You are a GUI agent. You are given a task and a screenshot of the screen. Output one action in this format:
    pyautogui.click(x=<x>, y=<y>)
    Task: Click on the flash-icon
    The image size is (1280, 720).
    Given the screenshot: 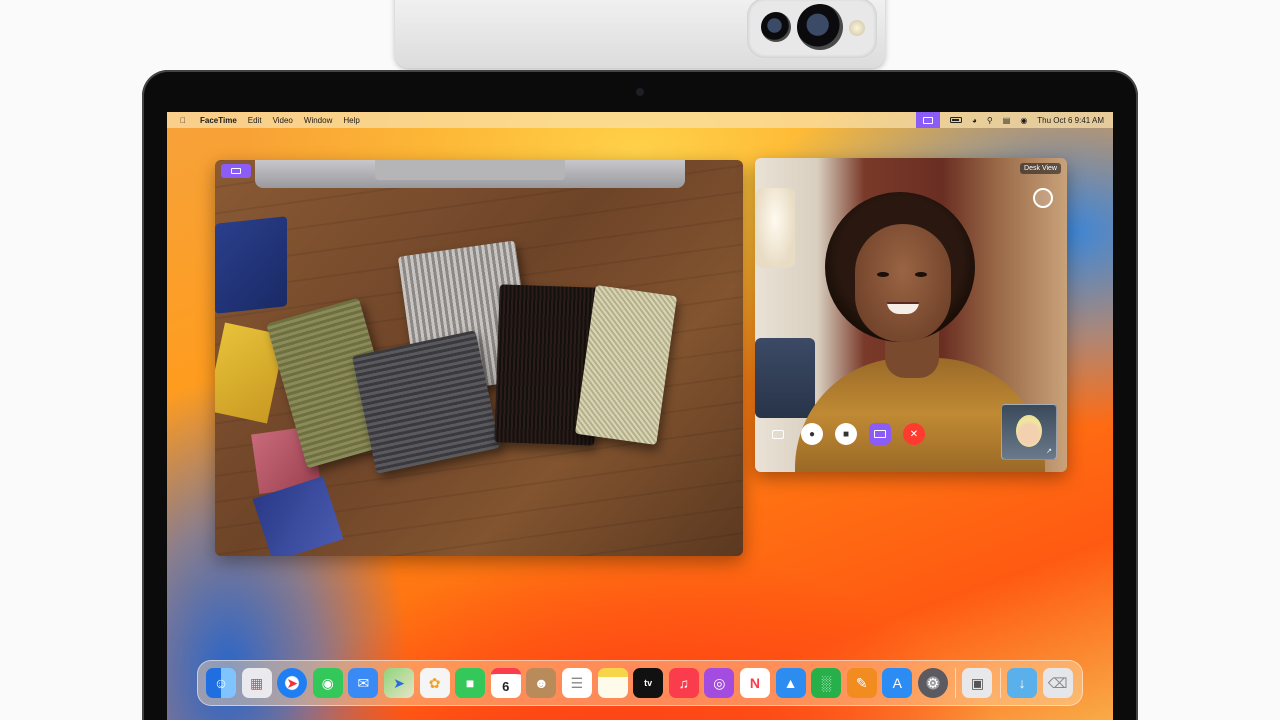 What is the action you would take?
    pyautogui.click(x=857, y=28)
    